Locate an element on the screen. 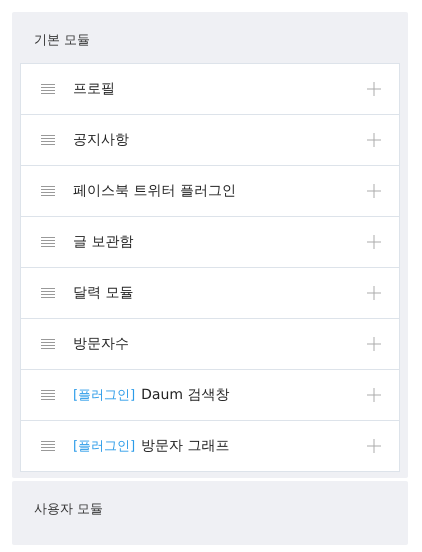 The height and width of the screenshot is (552, 422). module-name: Daum 검색창 is located at coordinates (185, 395).